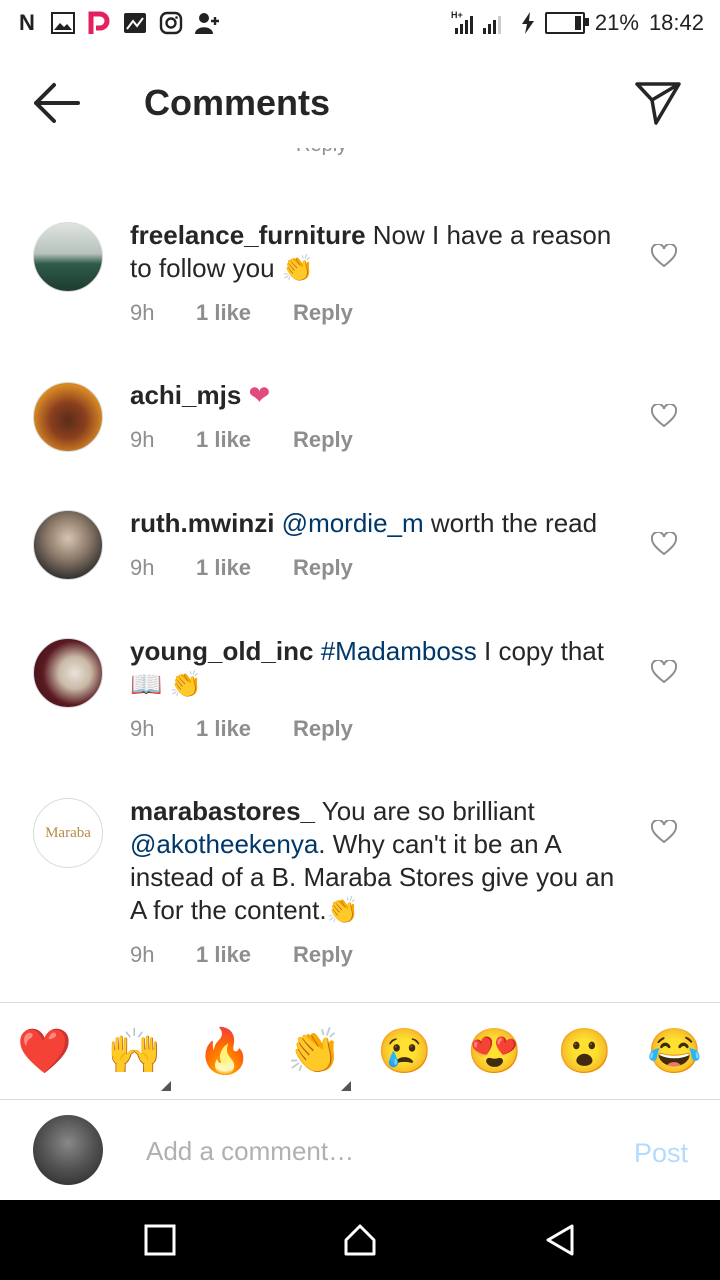 This screenshot has width=720, height=1280. What do you see at coordinates (237, 102) in the screenshot?
I see `page-title: Comments` at bounding box center [237, 102].